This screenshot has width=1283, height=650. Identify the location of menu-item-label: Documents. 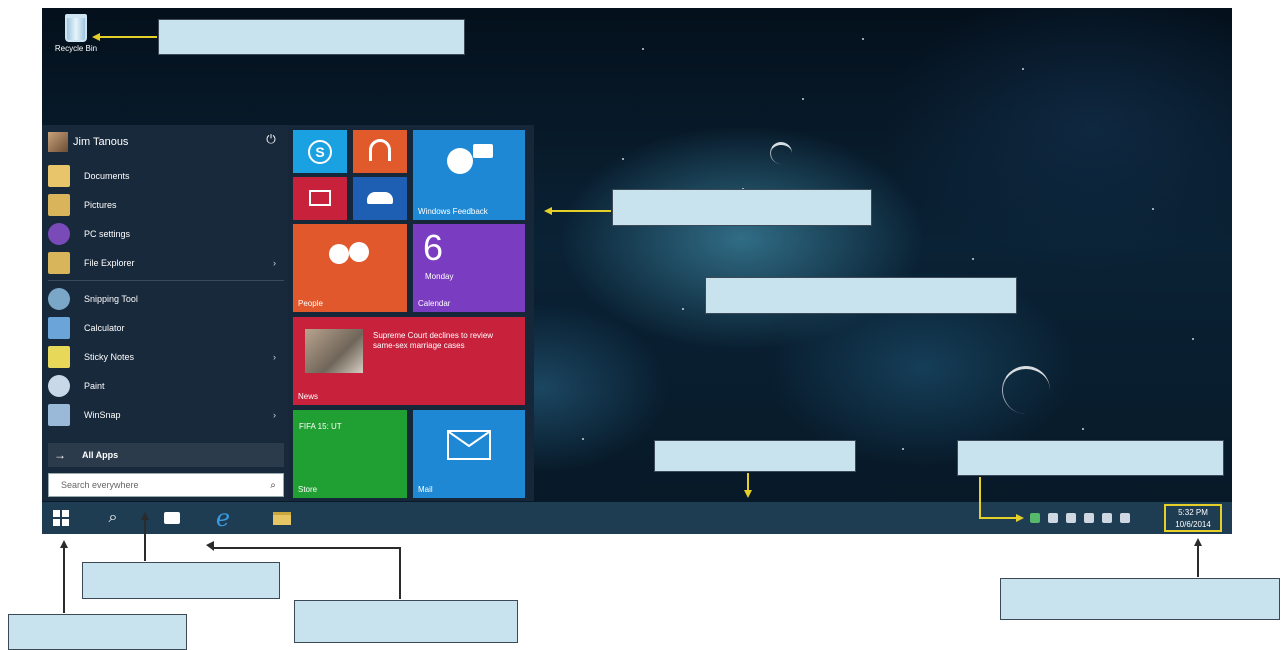
(107, 176).